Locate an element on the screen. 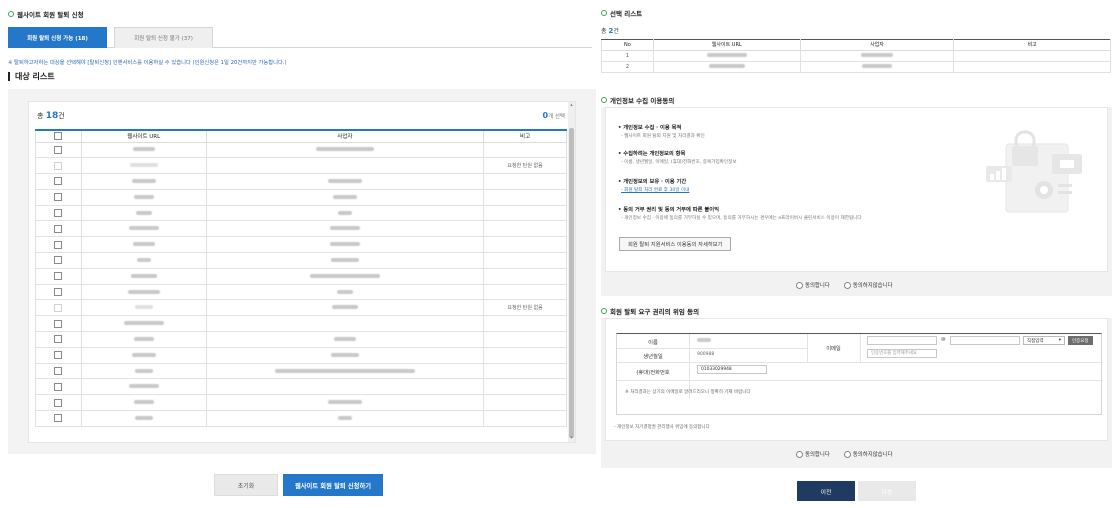 The image size is (1118, 508). privacy-agree-radio: 동의합니다 is located at coordinates (813, 285).